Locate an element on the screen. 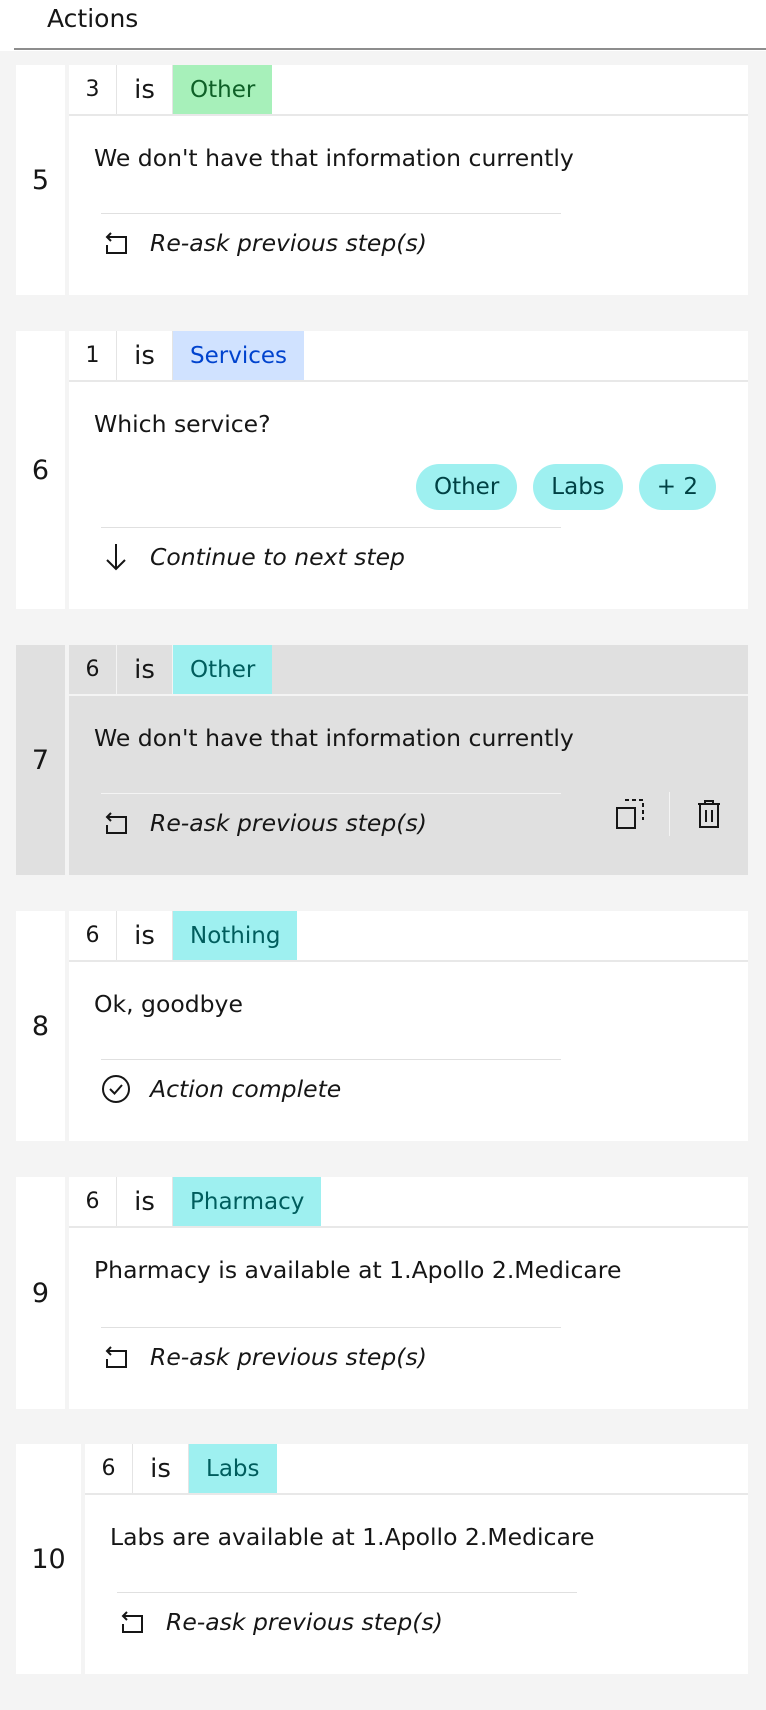 The image size is (766, 1710). step-condition: 6 is Other is located at coordinates (408, 670).